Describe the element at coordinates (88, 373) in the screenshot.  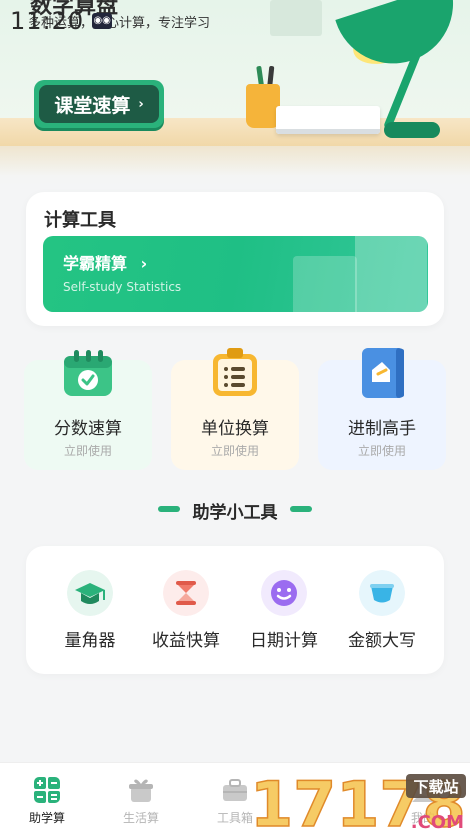
I see `calendar-check-icon` at that location.